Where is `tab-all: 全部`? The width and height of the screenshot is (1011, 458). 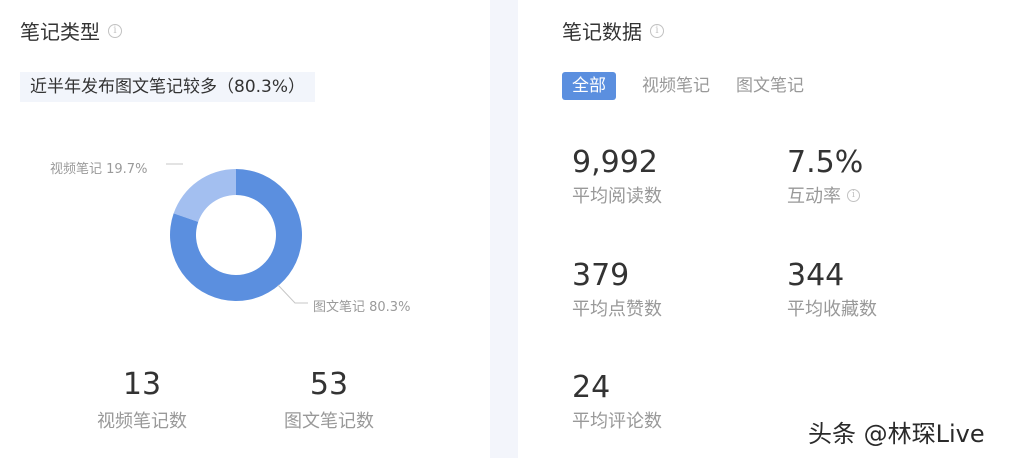
tab-all: 全部 is located at coordinates (589, 86).